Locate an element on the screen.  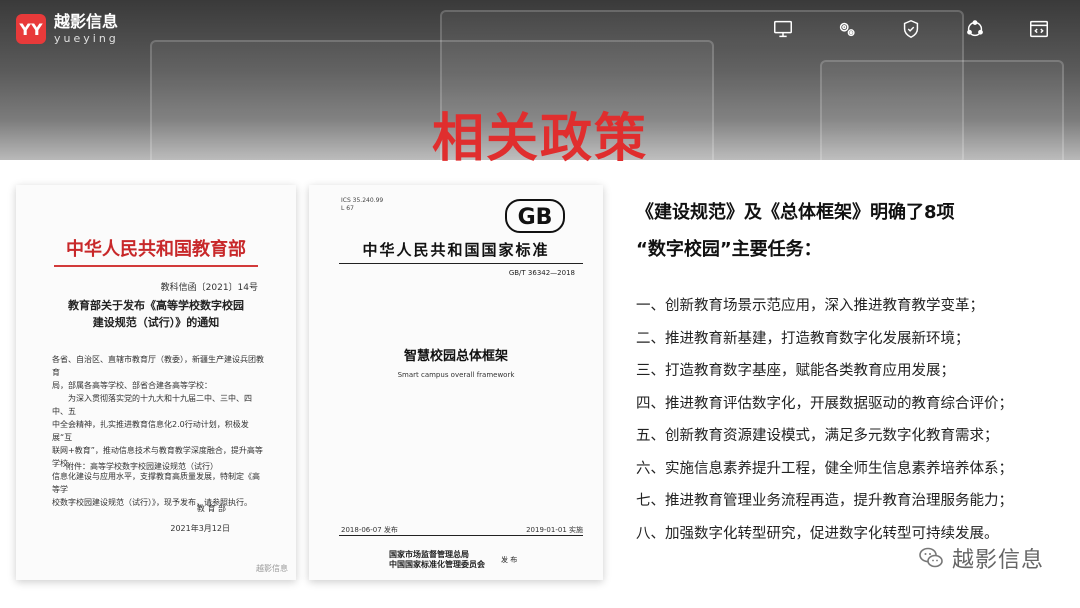
watermark-text: 越影信息 is located at coordinates (997, 560).